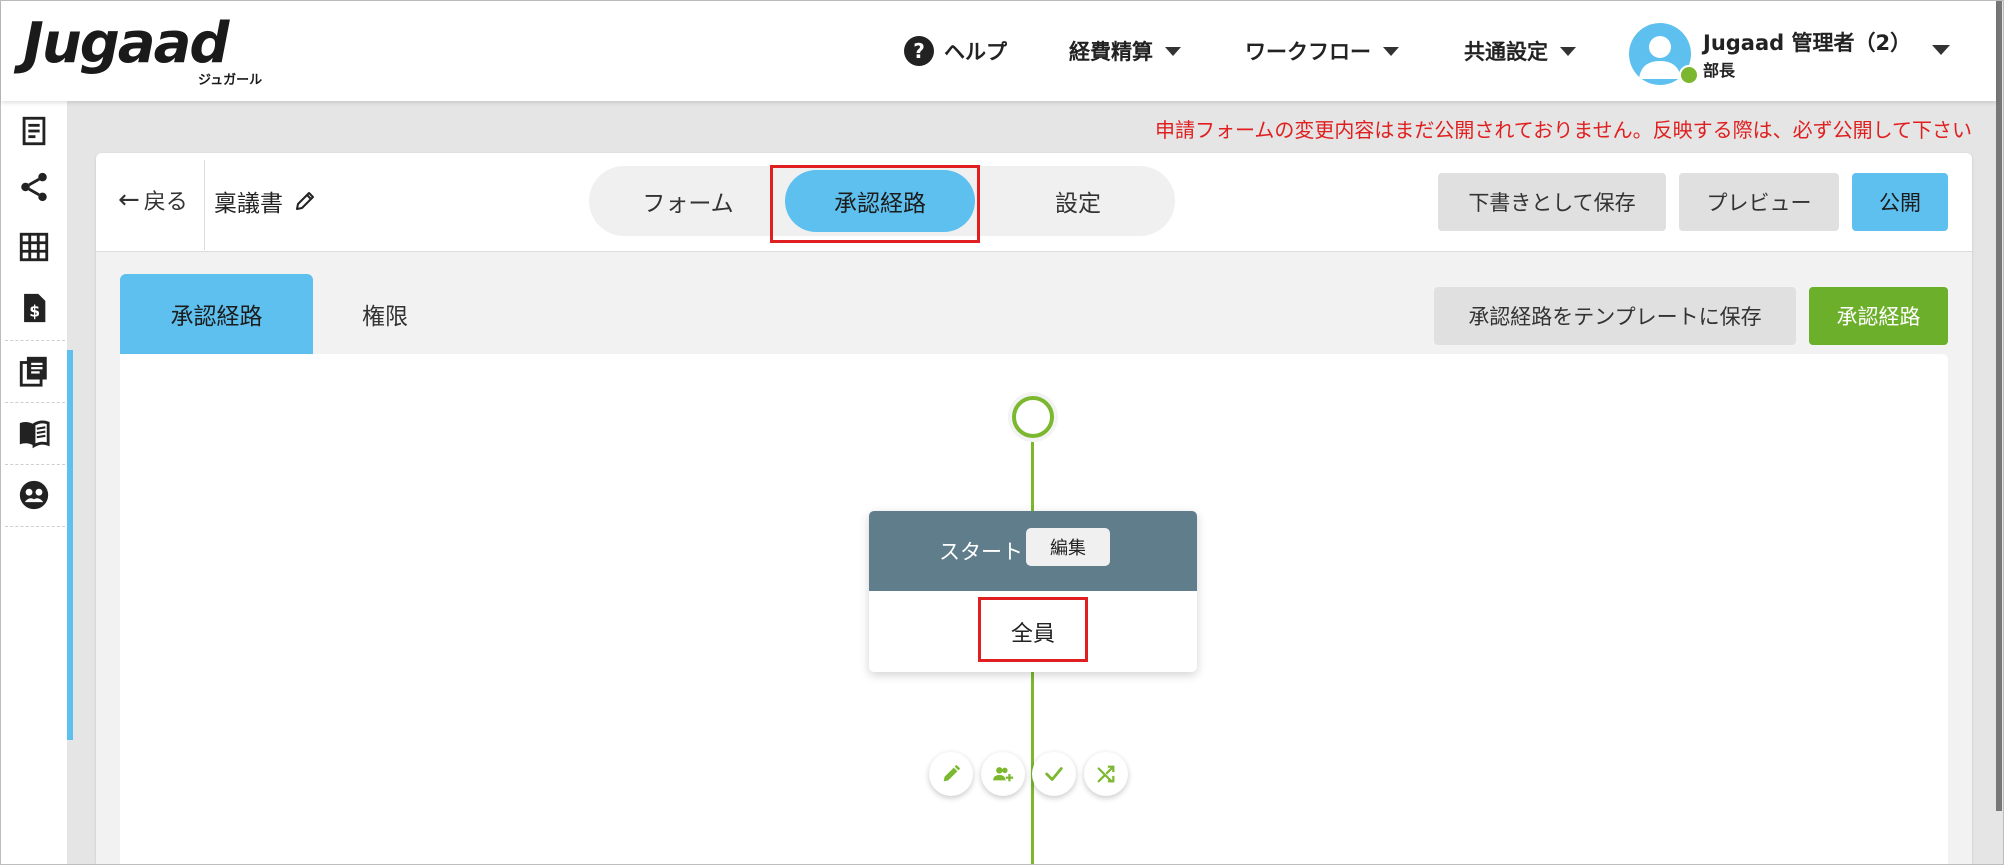 The height and width of the screenshot is (865, 2004). I want to click on highlight-box-applicant, so click(1033, 629).